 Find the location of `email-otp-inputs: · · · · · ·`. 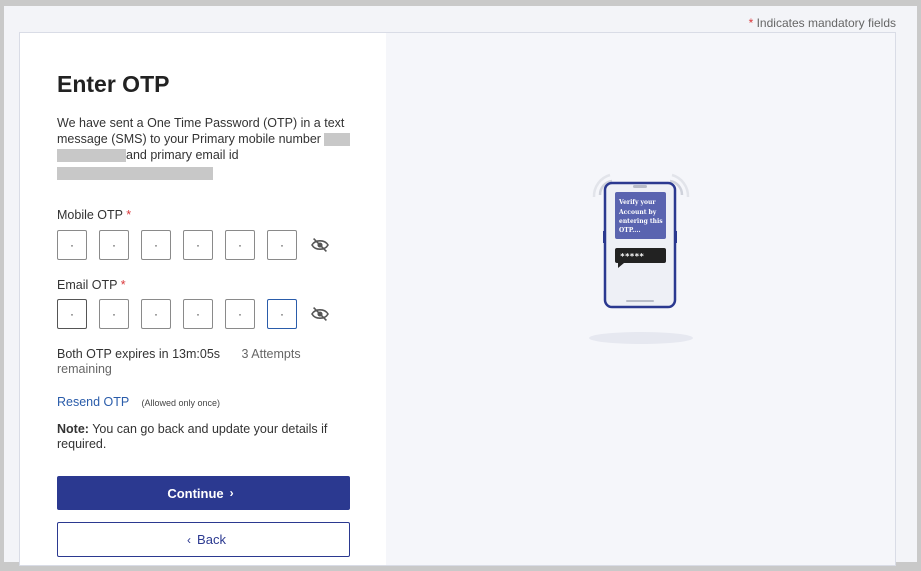

email-otp-inputs: · · · · · · is located at coordinates (193, 314).